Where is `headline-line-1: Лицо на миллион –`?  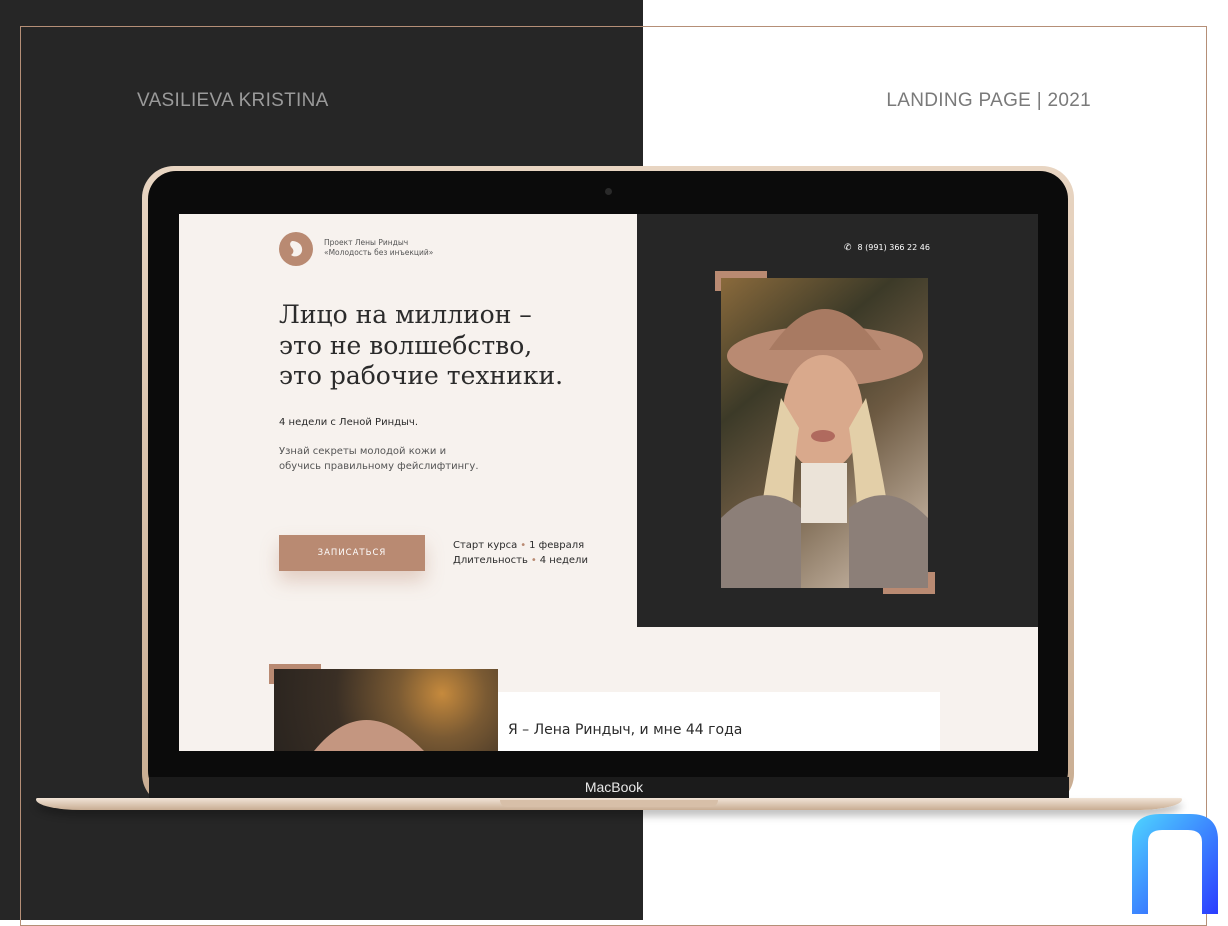
headline-line-1: Лицо на миллион – is located at coordinates (405, 314).